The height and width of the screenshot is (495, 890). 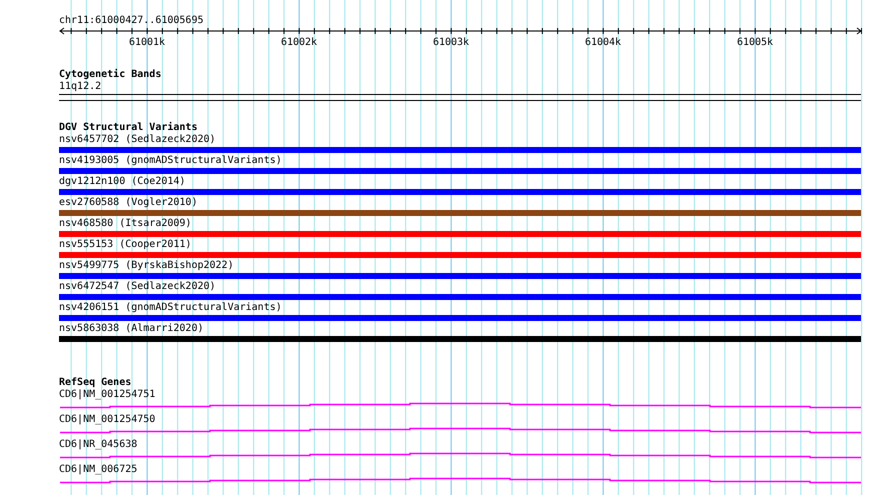 I want to click on feature-label: esv2760588 (Vogler2010), so click(x=128, y=203).